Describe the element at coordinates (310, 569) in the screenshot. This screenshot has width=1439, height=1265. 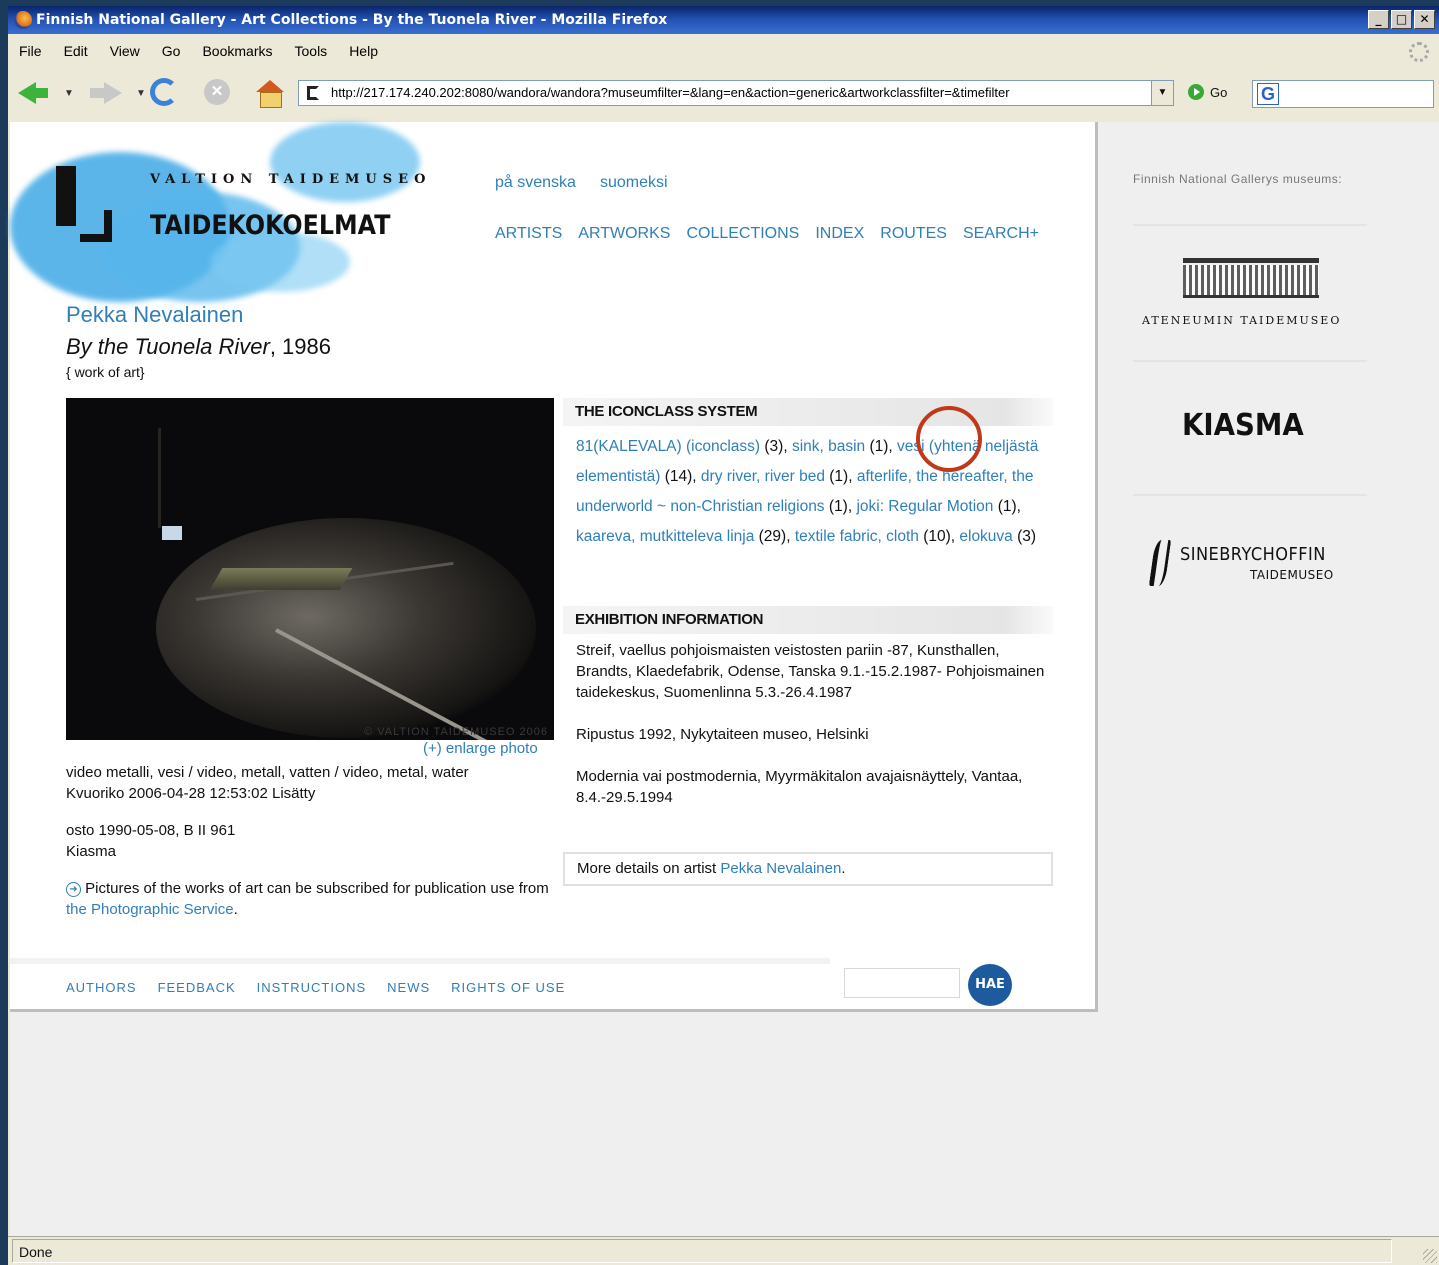
I see `artwork-photo: © VALTION TAIDEMUSEO 2006` at that location.